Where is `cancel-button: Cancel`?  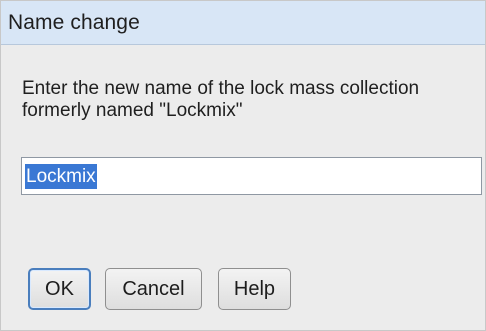 cancel-button: Cancel is located at coordinates (153, 289).